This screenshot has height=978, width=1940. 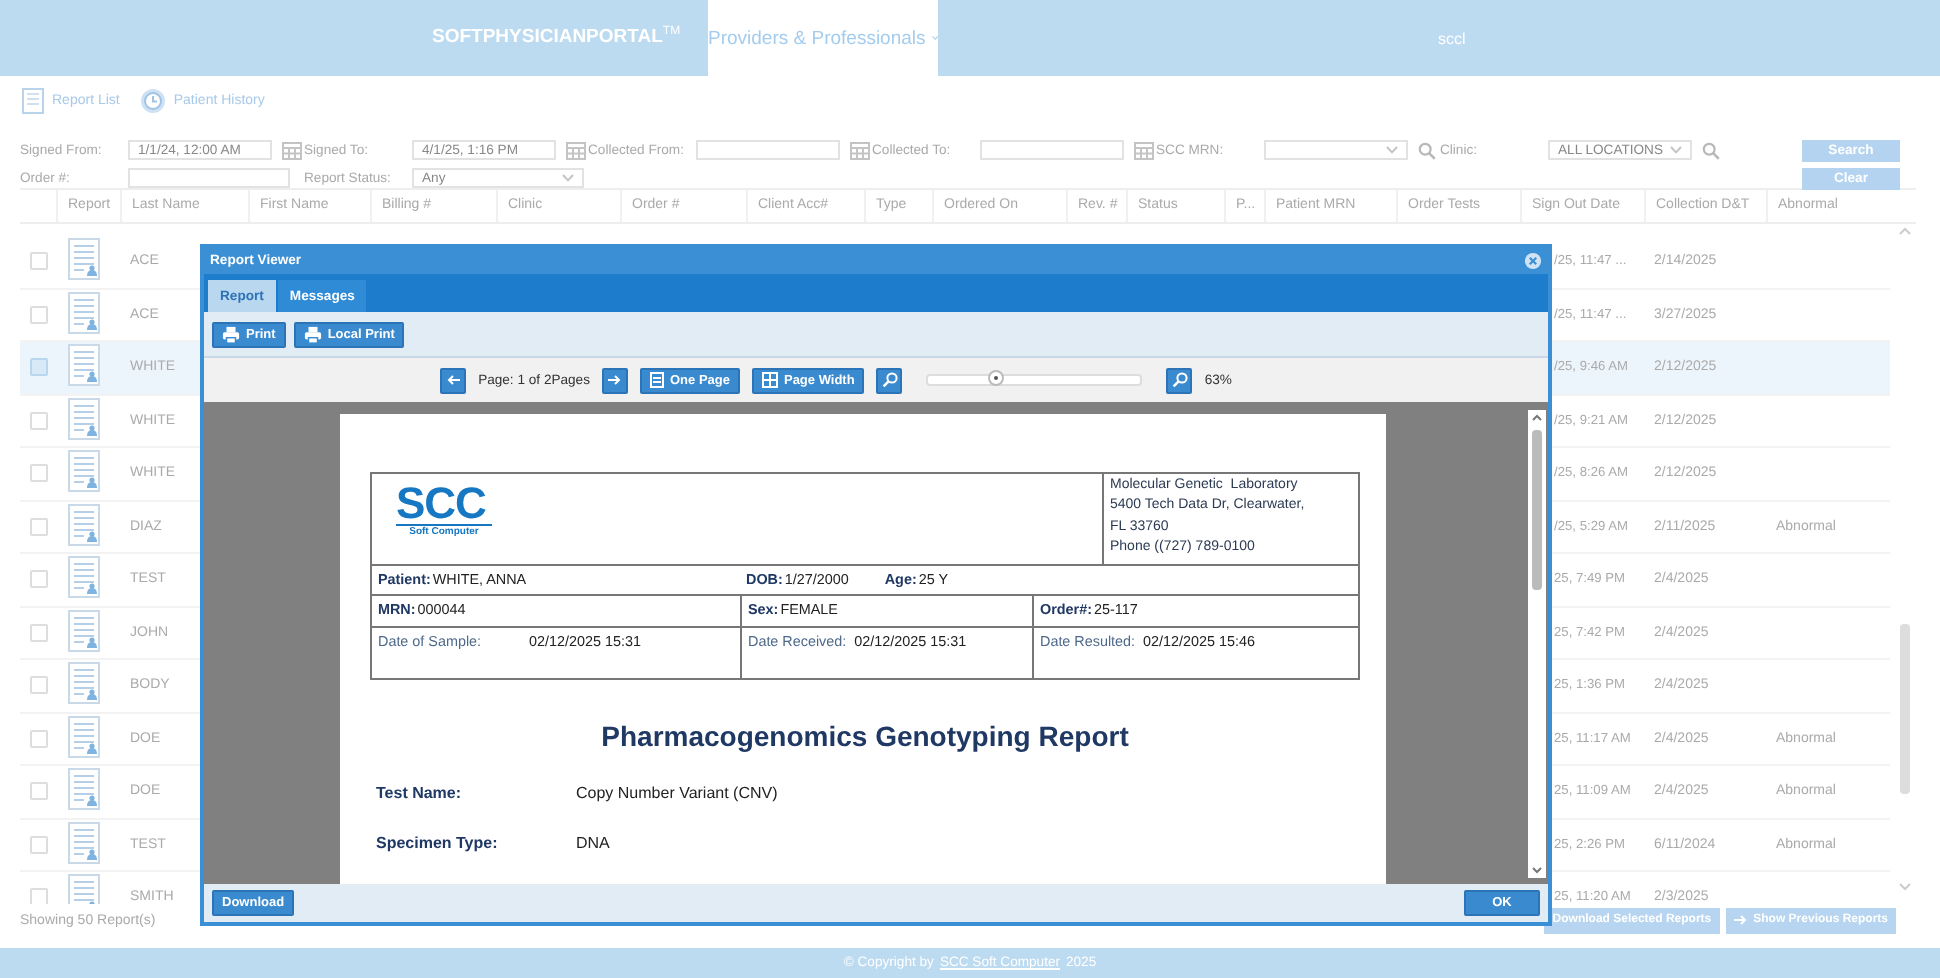 What do you see at coordinates (1452, 38) in the screenshot?
I see `user-name: sccl` at bounding box center [1452, 38].